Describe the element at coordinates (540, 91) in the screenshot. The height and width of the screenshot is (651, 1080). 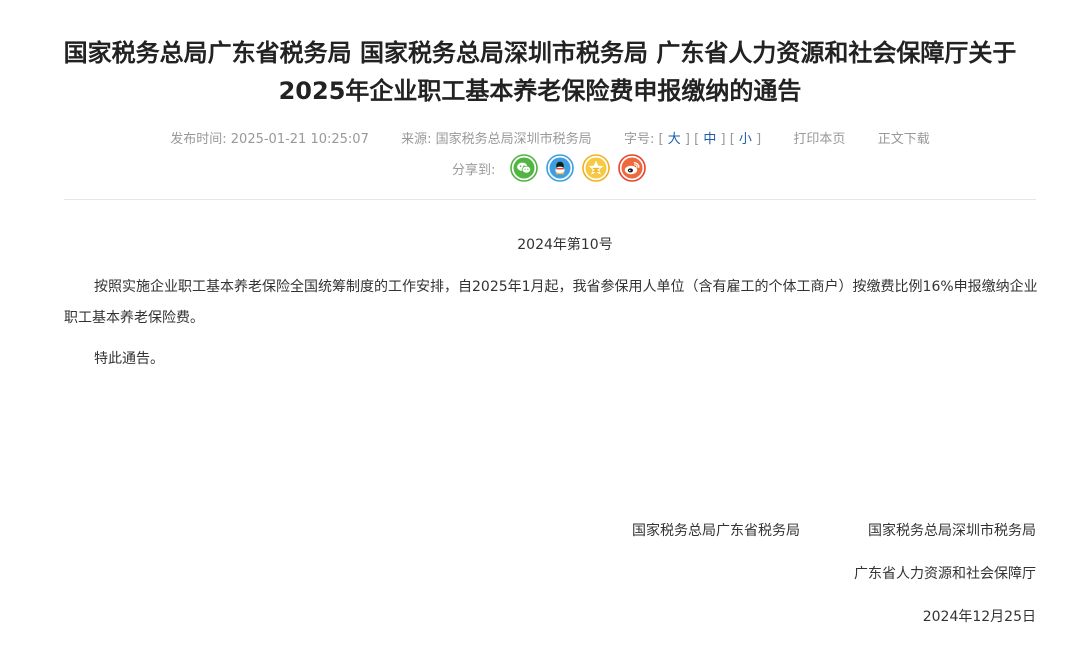
I see `title-line-2: 2025年企业职工基本养老保险费申报缴纳的通告` at that location.